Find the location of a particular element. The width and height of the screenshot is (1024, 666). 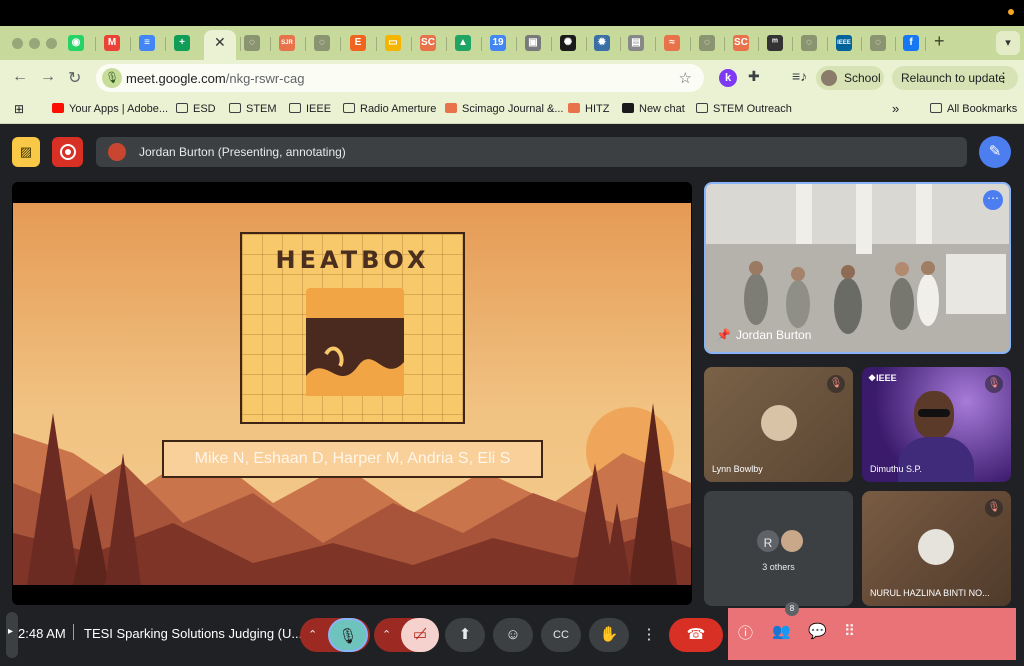

muted-mic-icon: 🎙 is located at coordinates (994, 508).